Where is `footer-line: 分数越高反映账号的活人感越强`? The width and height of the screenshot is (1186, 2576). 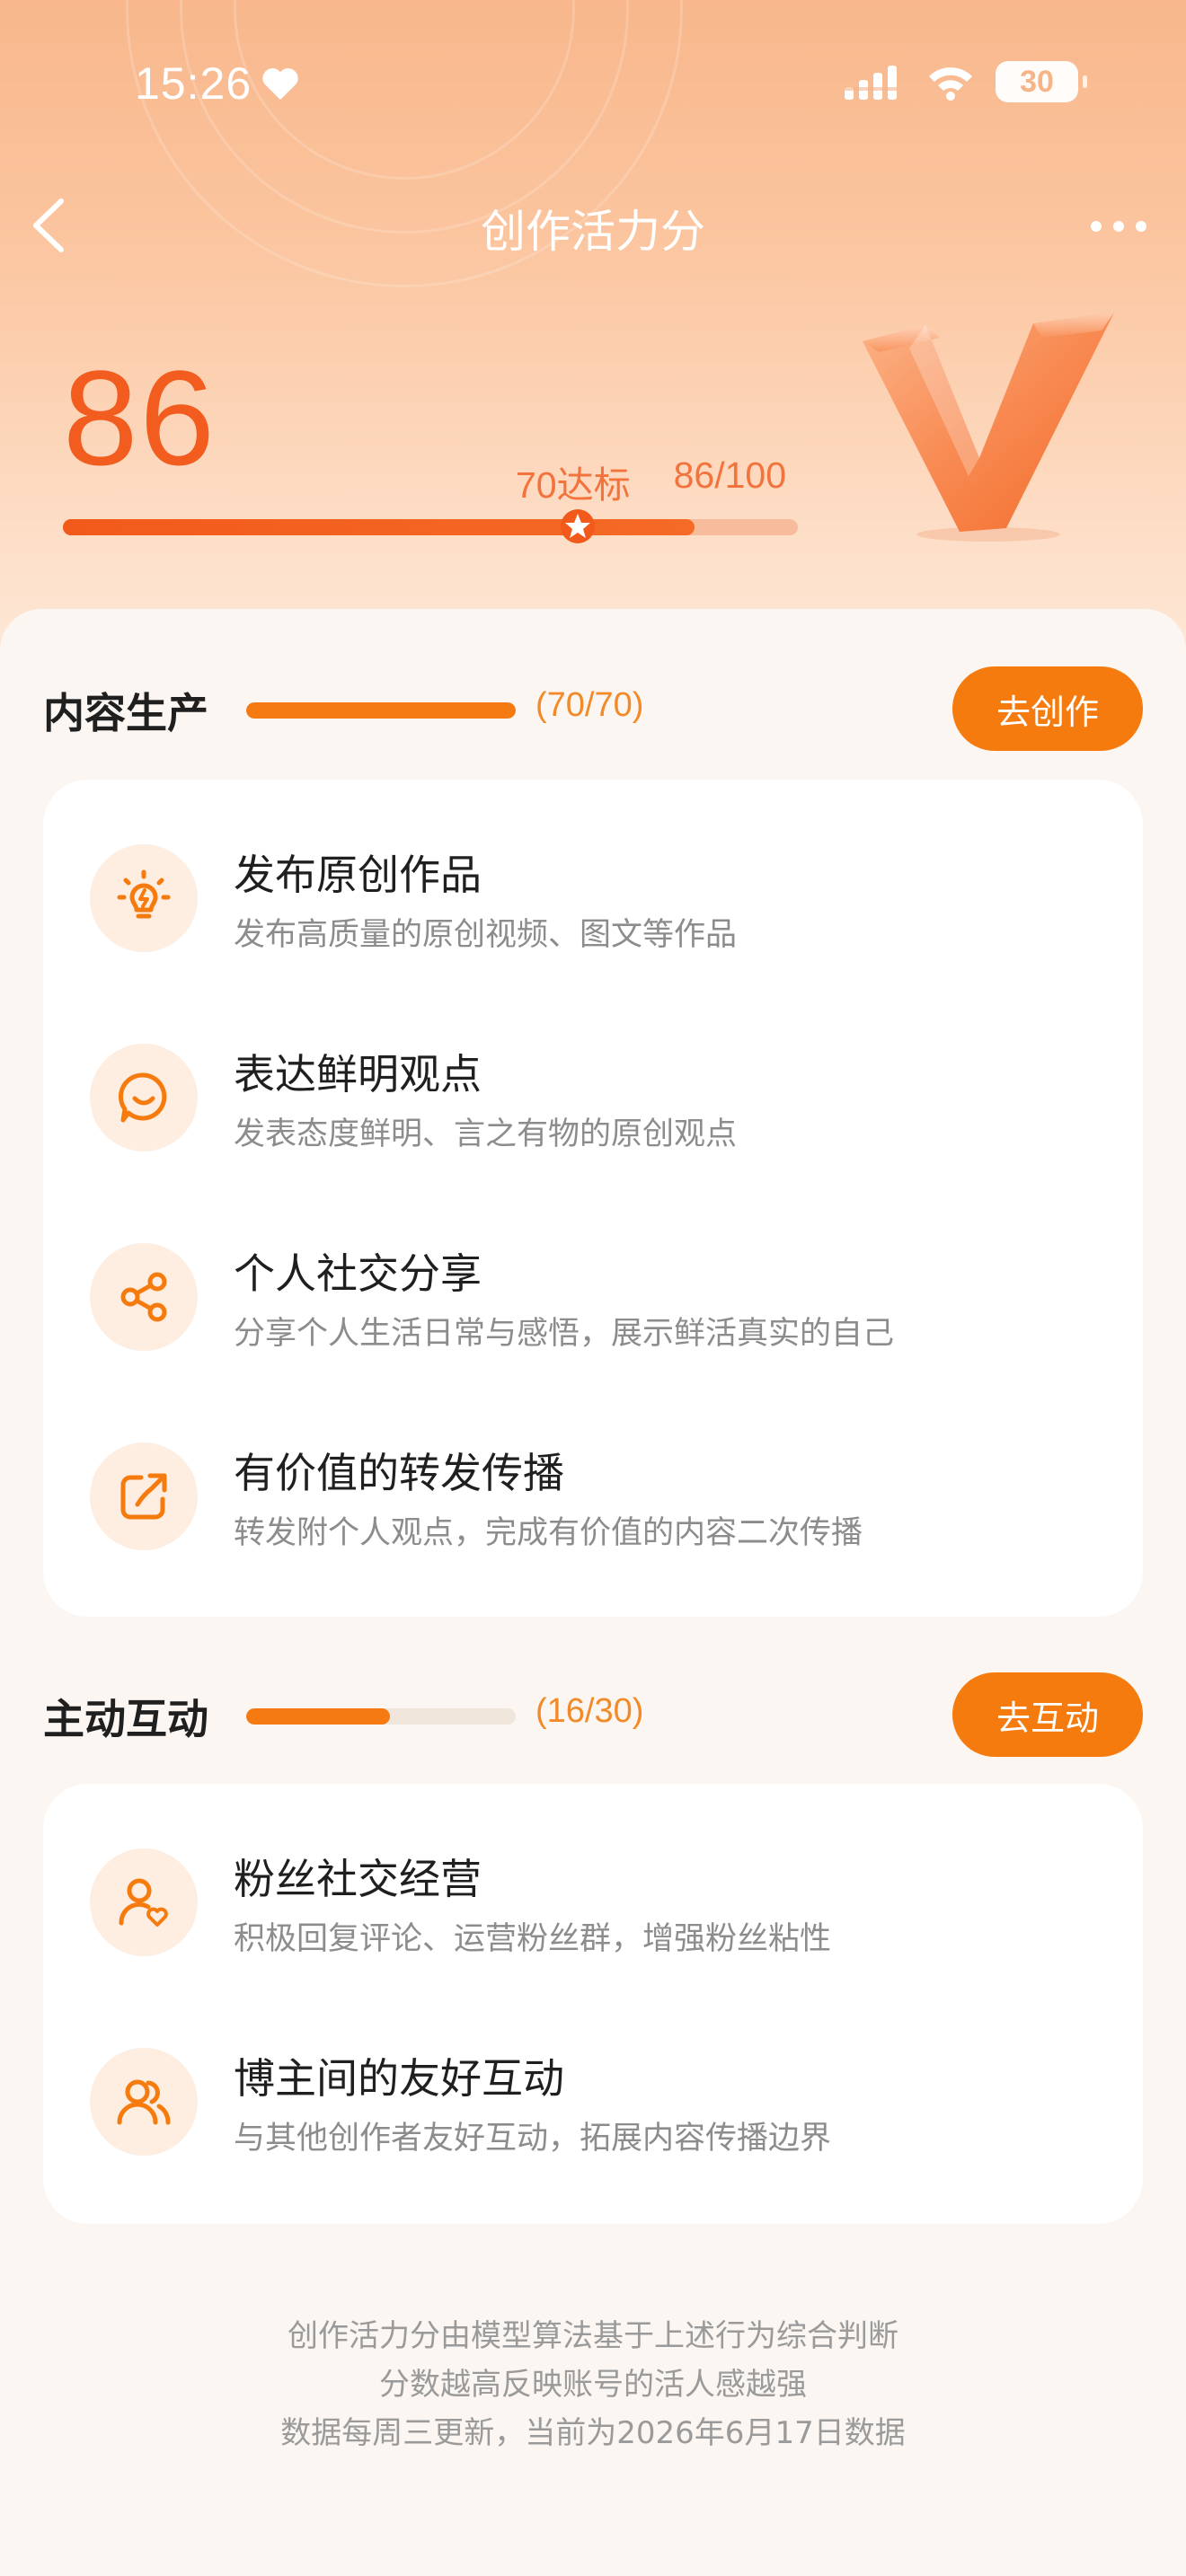
footer-line: 分数越高反映账号的活人感越强 is located at coordinates (593, 2385).